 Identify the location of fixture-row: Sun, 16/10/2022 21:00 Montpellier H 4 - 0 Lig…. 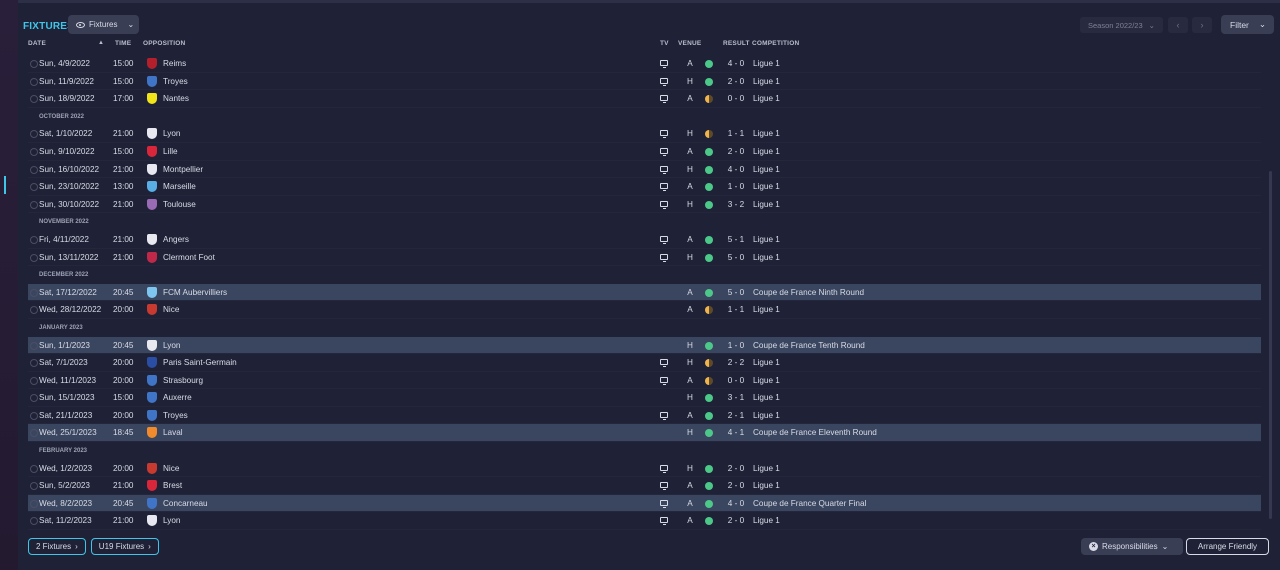
(644, 170).